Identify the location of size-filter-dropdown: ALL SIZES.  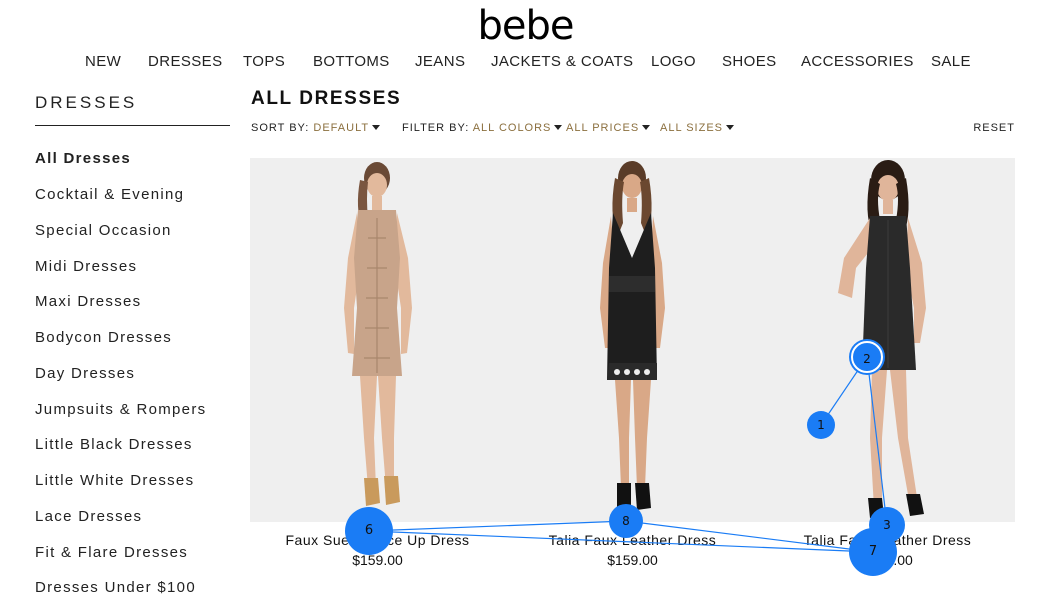
(697, 128).